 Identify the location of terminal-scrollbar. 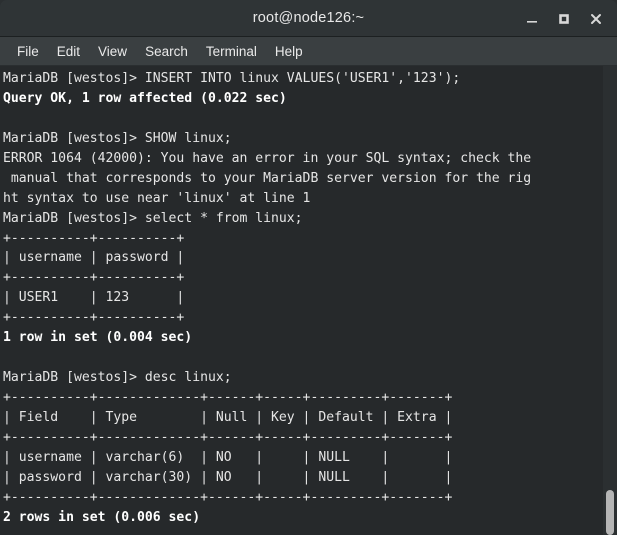
(610, 300).